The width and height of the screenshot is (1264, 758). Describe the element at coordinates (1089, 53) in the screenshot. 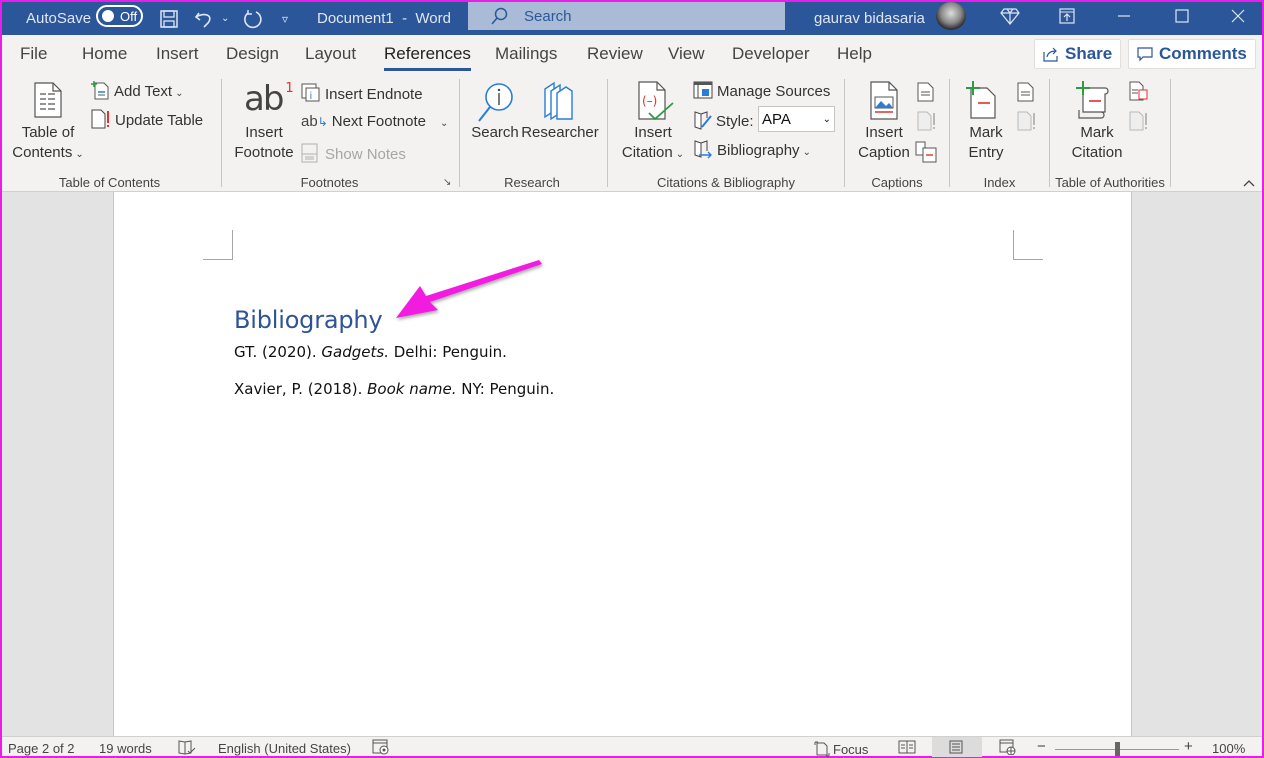

I see `share-label: Share` at that location.